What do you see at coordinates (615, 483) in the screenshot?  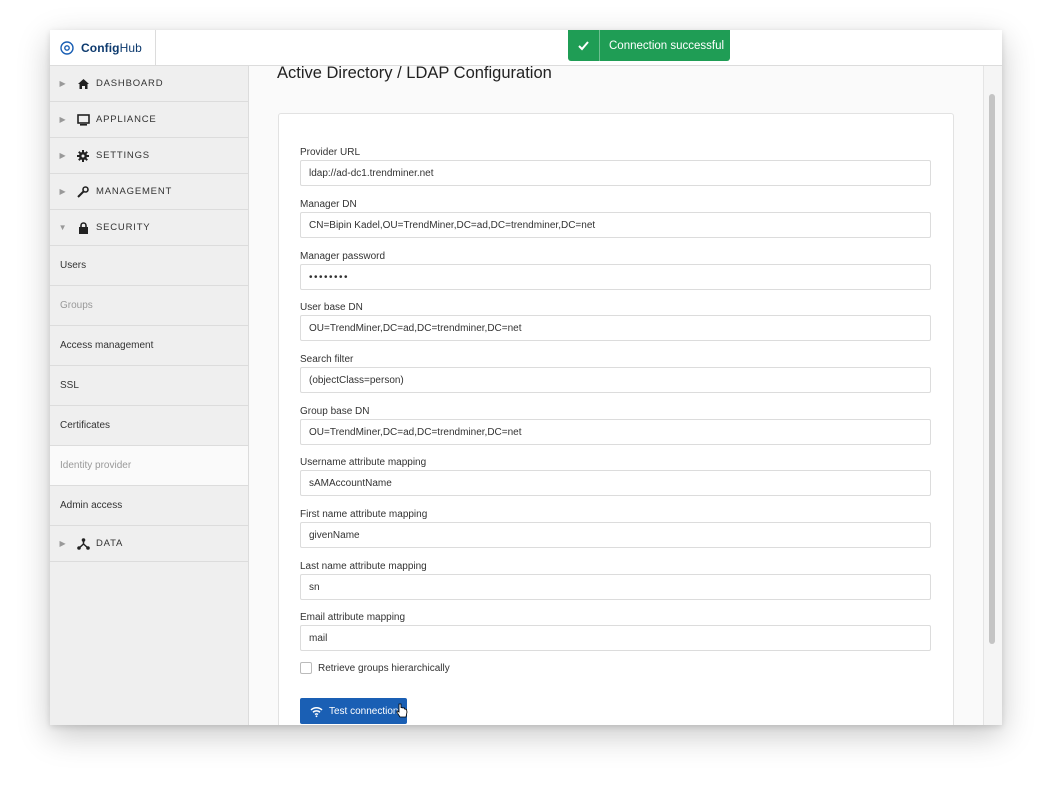 I see `username-mapping-input: sAMAccountName` at bounding box center [615, 483].